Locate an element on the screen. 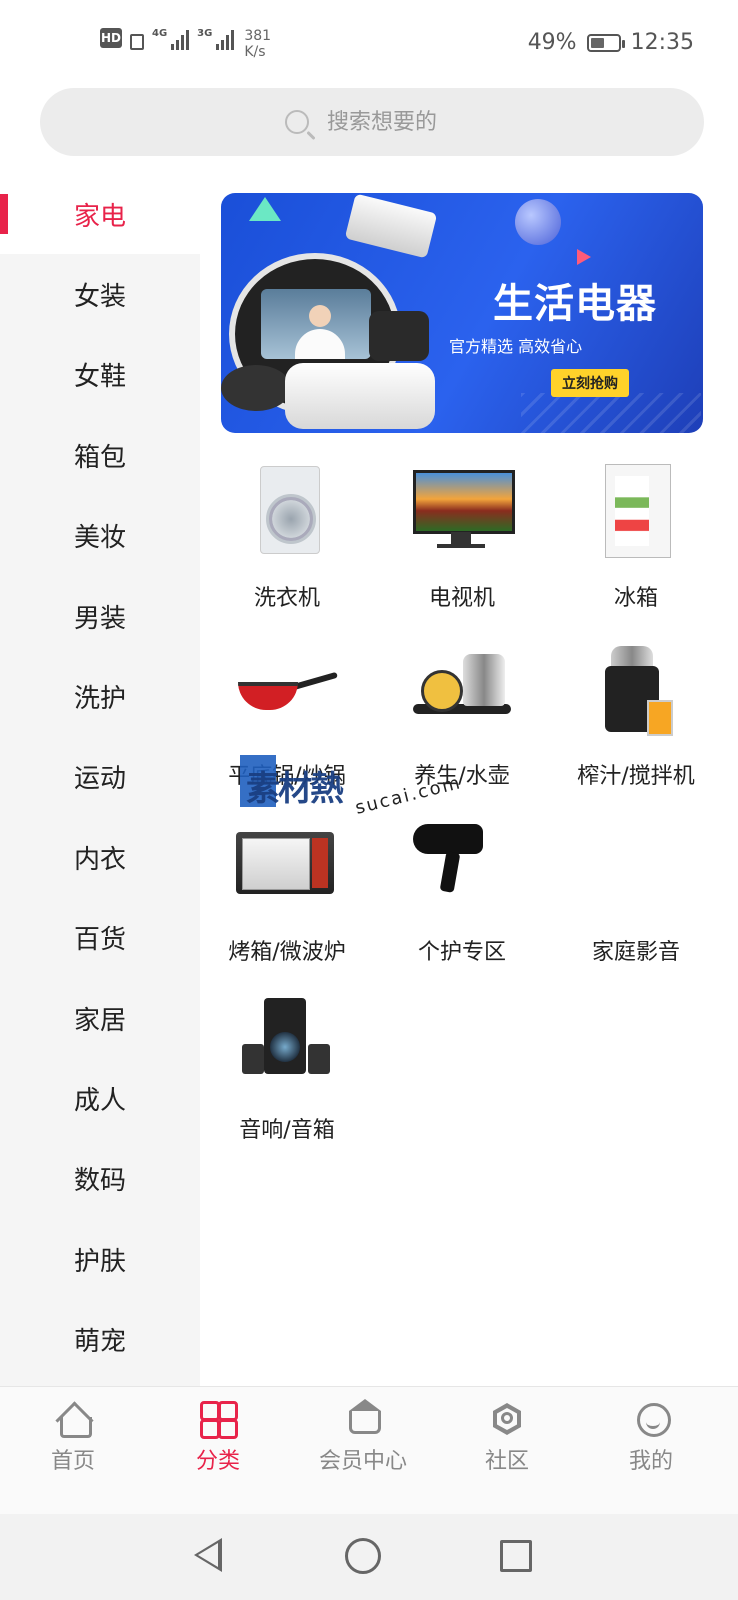 The height and width of the screenshot is (1600, 738). sidebar-item: 女鞋 is located at coordinates (100, 375).